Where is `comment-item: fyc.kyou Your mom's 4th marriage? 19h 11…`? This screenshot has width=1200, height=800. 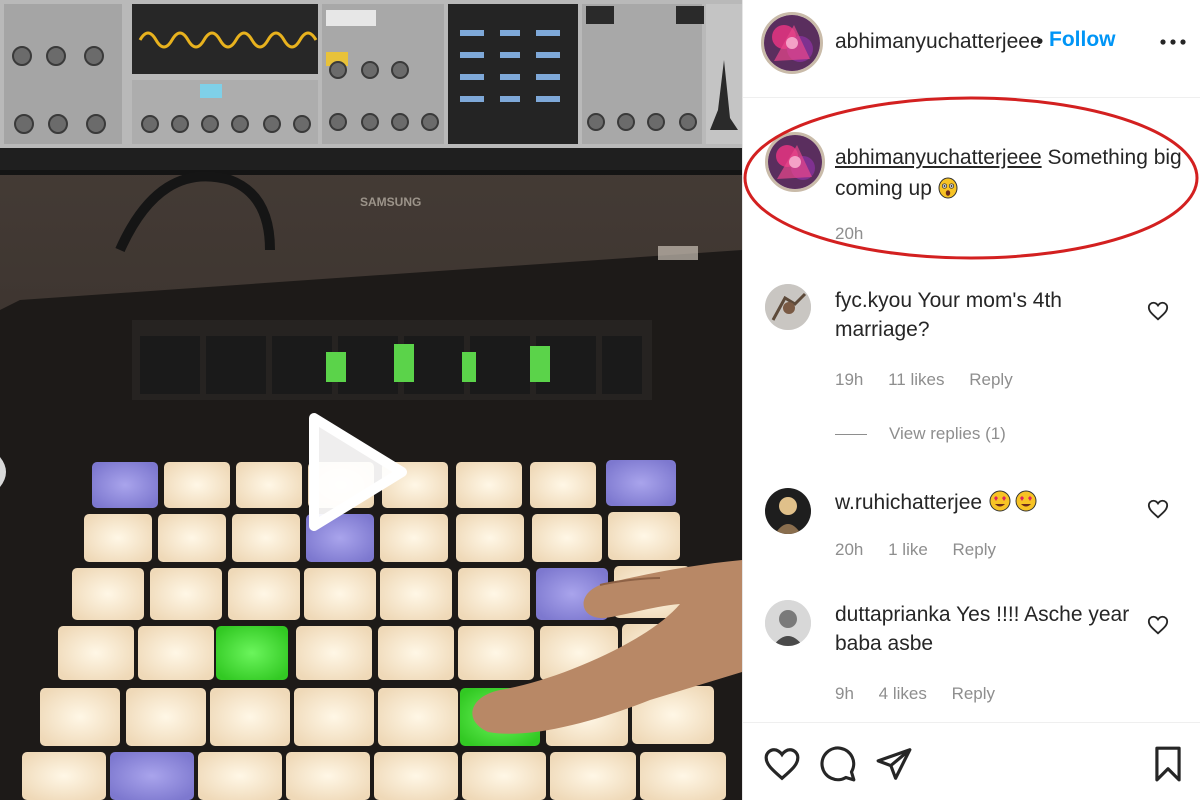
comment-item: fyc.kyou Your mom's 4th marriage? 19h 11… is located at coordinates (971, 357).